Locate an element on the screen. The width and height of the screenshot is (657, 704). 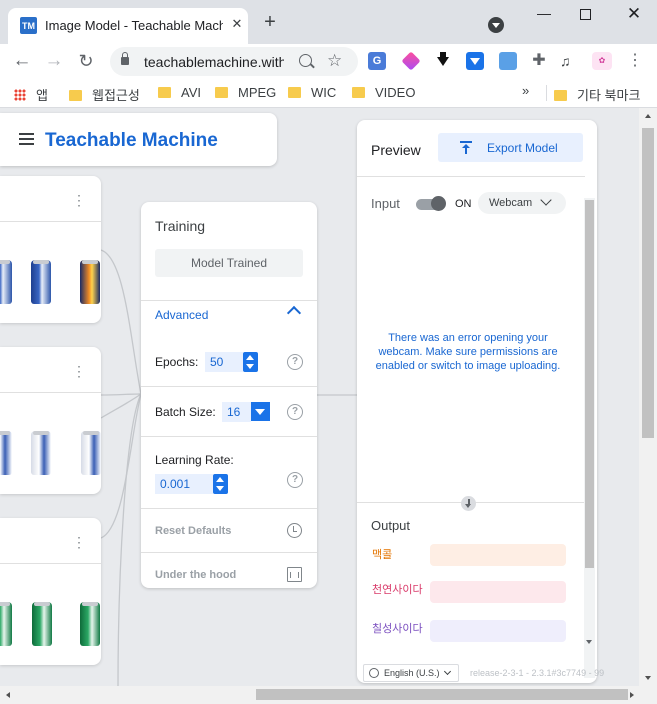
extensions-puzzle-icon: ✚ is located at coordinates (539, 61).